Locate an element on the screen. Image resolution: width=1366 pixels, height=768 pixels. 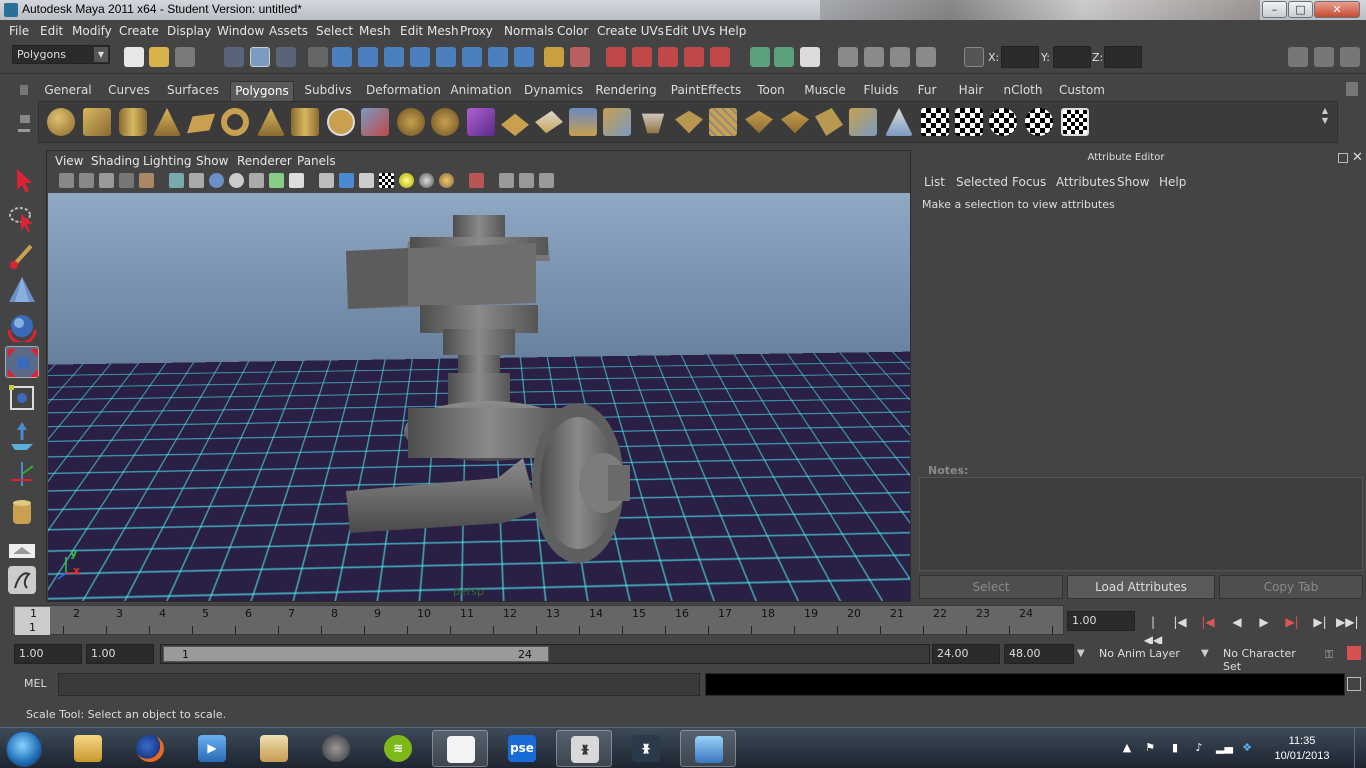
show-attribute-editor-icon is located at coordinates (1298, 57).